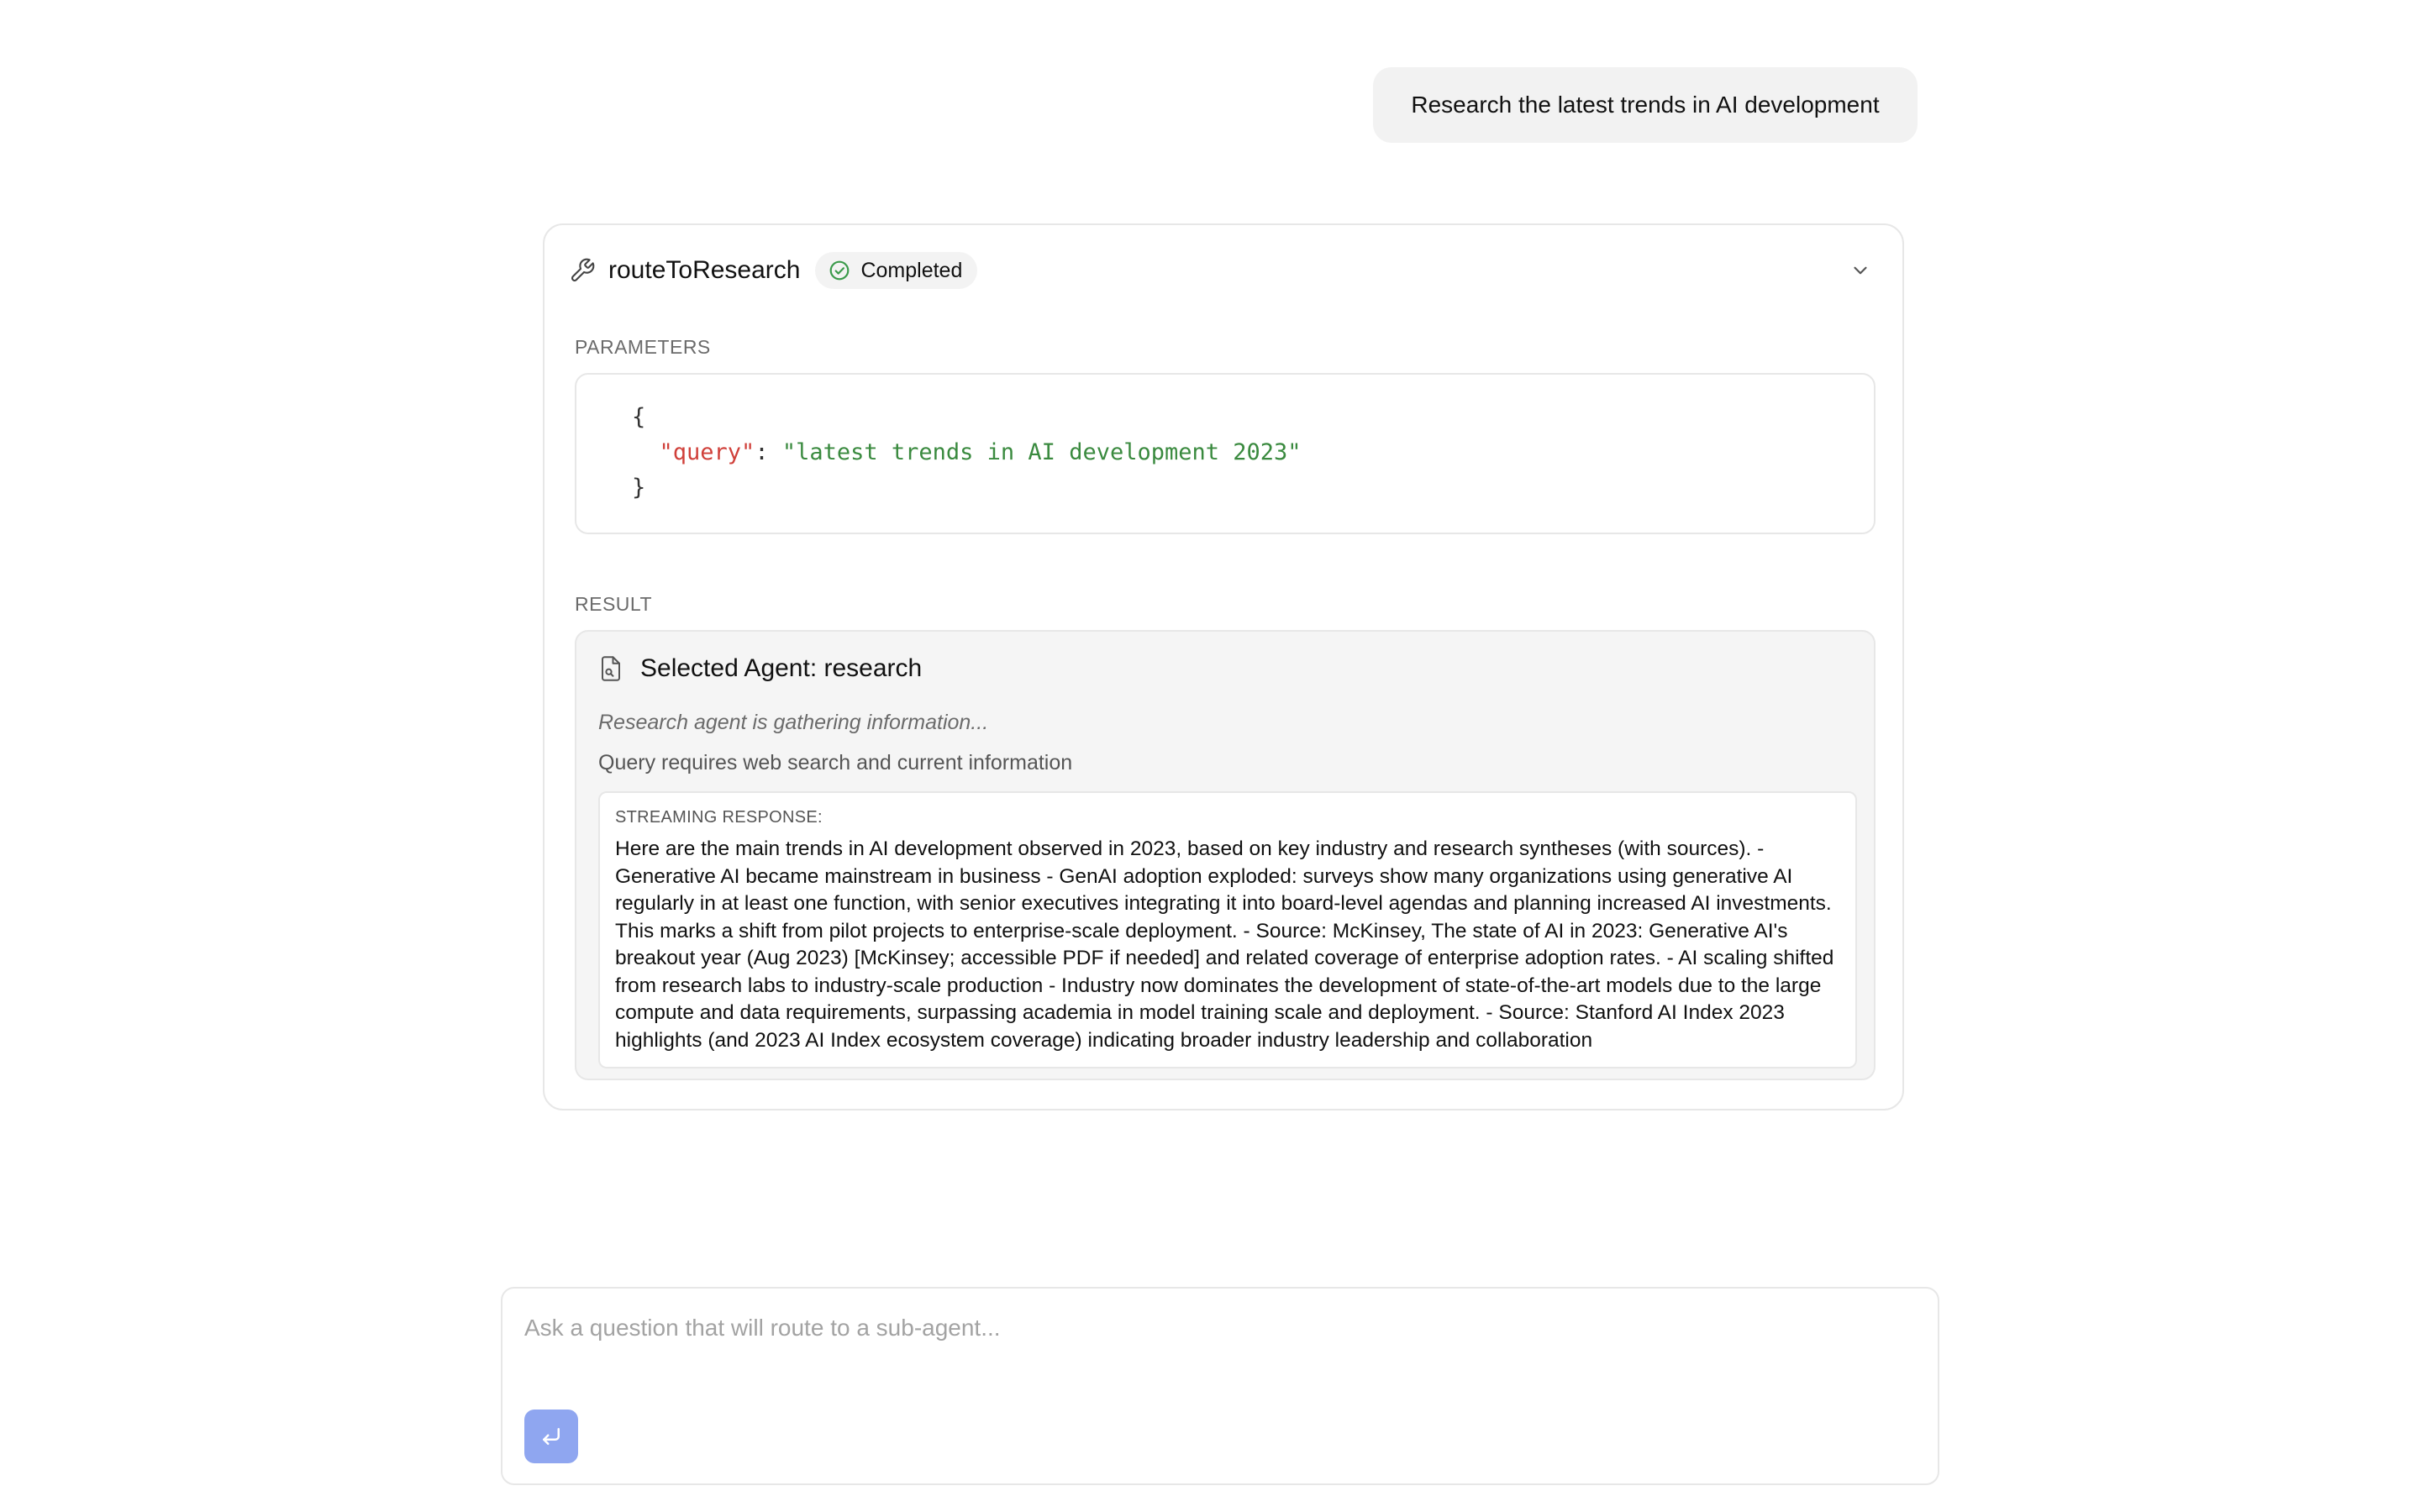  Describe the element at coordinates (911, 270) in the screenshot. I see `status-text: Completed` at that location.